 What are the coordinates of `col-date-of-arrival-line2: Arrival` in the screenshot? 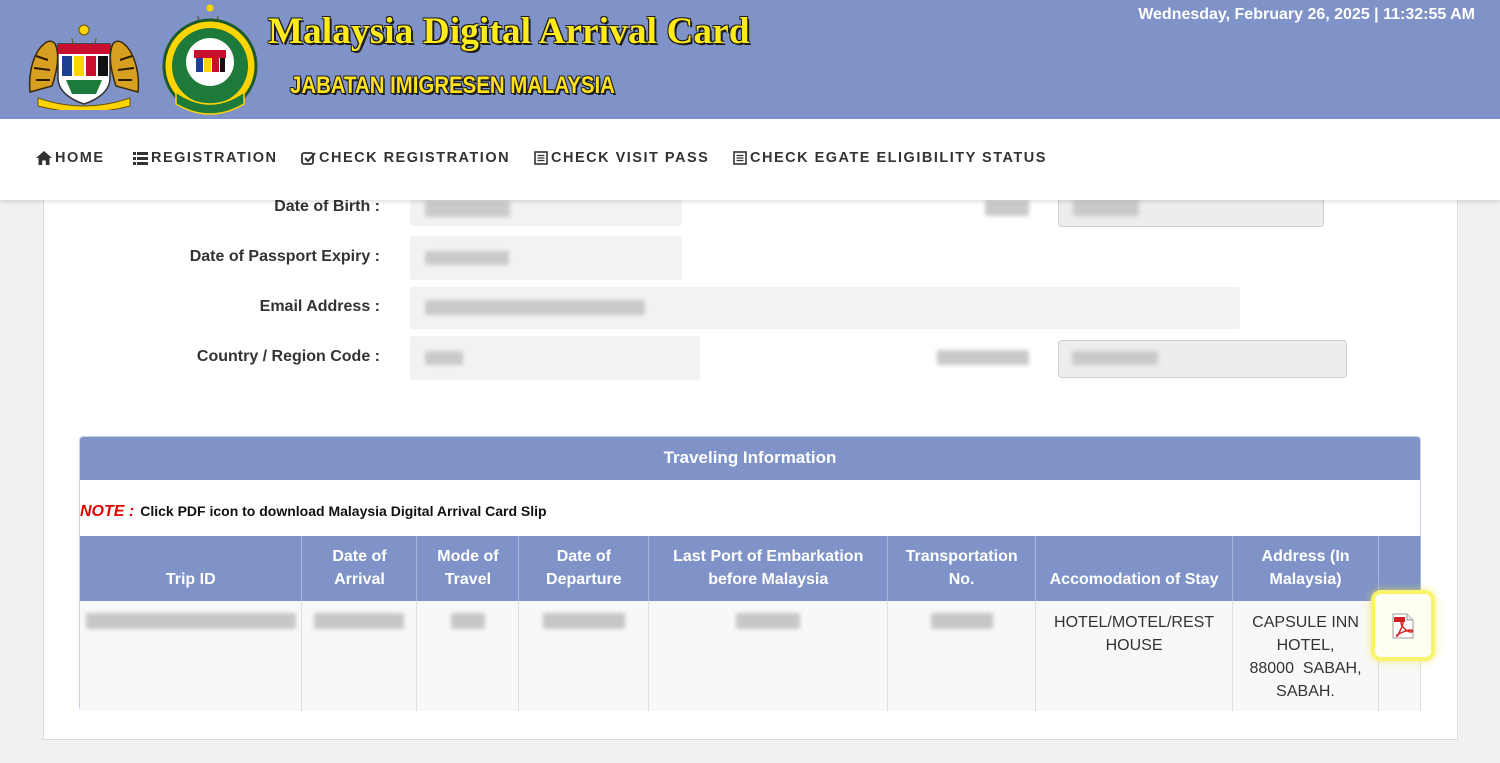 It's located at (359, 579).